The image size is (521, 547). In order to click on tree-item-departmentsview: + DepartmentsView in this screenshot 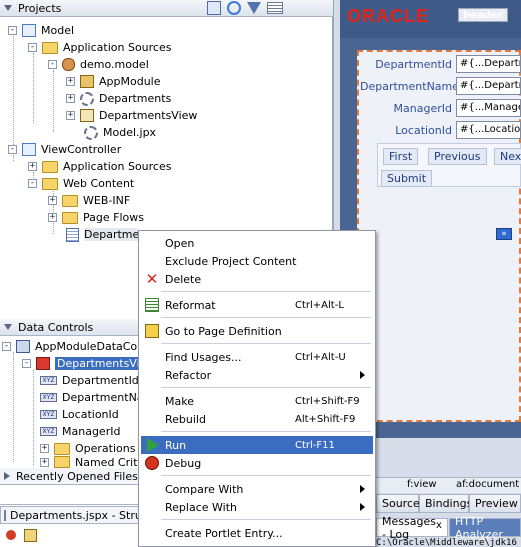, I will do `click(131, 115)`.